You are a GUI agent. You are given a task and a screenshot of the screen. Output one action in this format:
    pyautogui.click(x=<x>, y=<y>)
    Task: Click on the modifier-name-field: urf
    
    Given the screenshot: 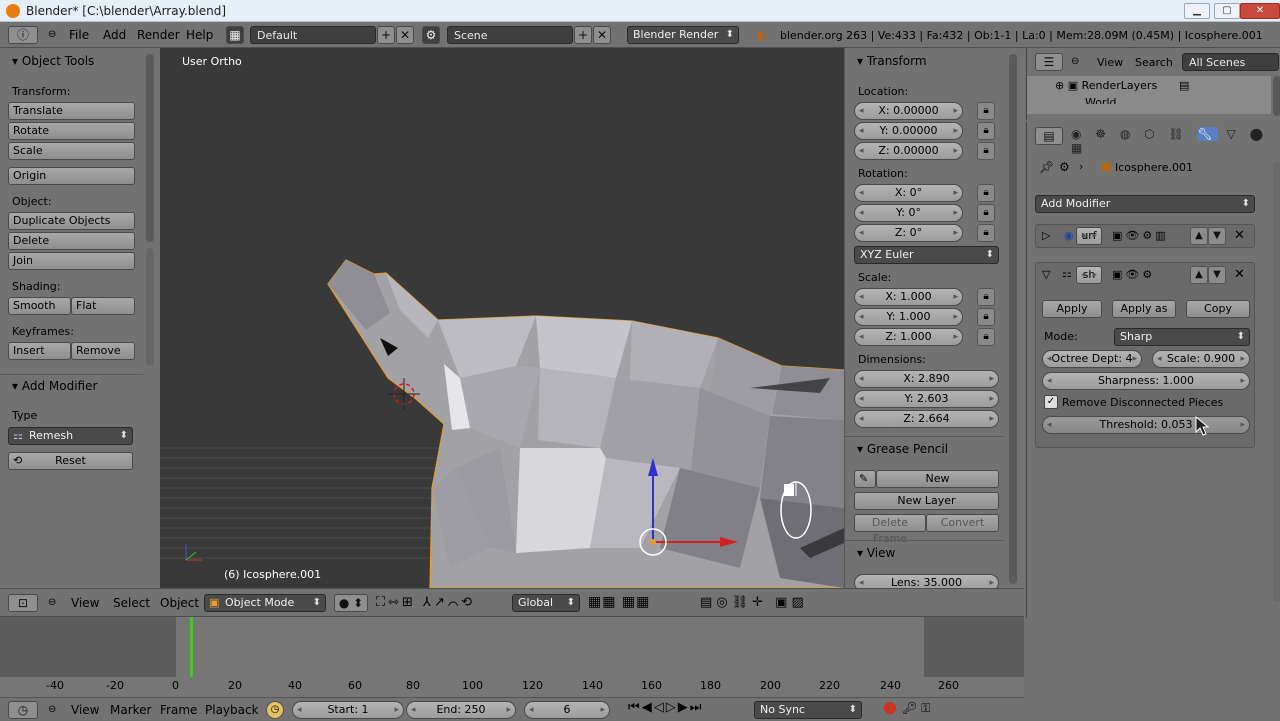 What is the action you would take?
    pyautogui.click(x=1089, y=236)
    